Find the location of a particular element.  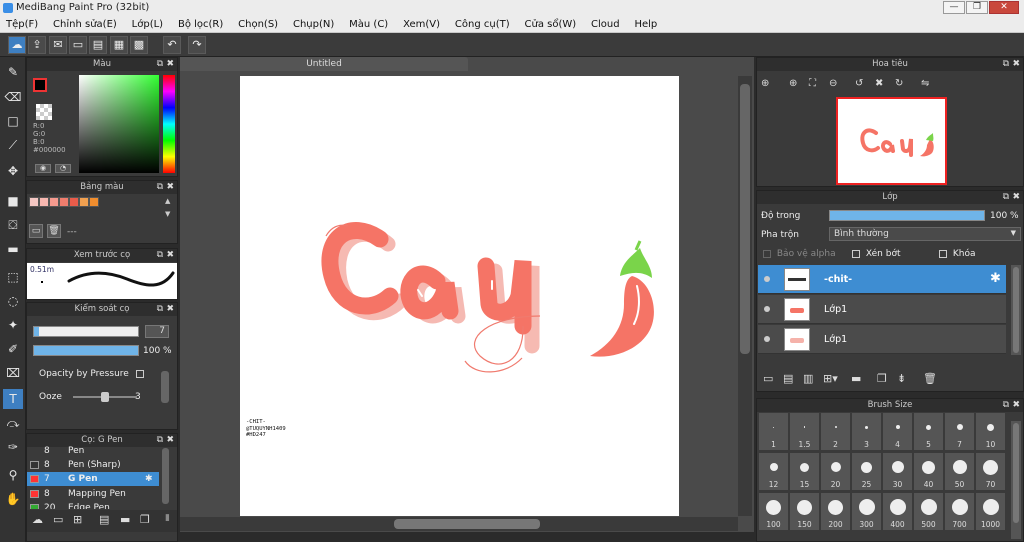

document-icon: ▤ is located at coordinates (98, 45).